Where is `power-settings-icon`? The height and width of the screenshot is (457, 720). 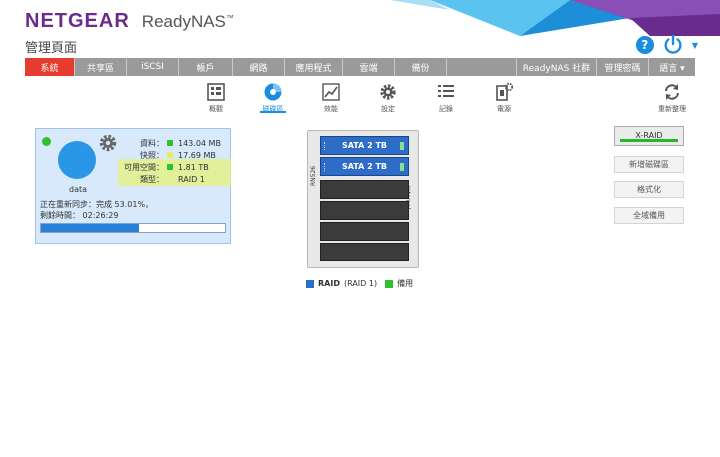
power-settings-icon is located at coordinates (505, 91).